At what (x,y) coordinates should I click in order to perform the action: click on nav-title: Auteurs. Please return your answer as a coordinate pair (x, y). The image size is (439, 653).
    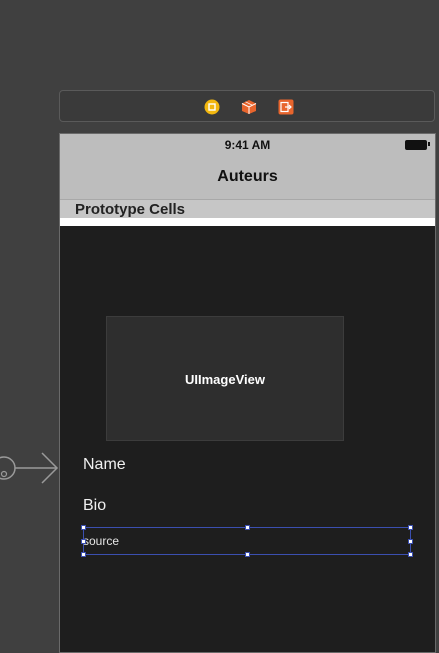
    Looking at the image, I should click on (247, 177).